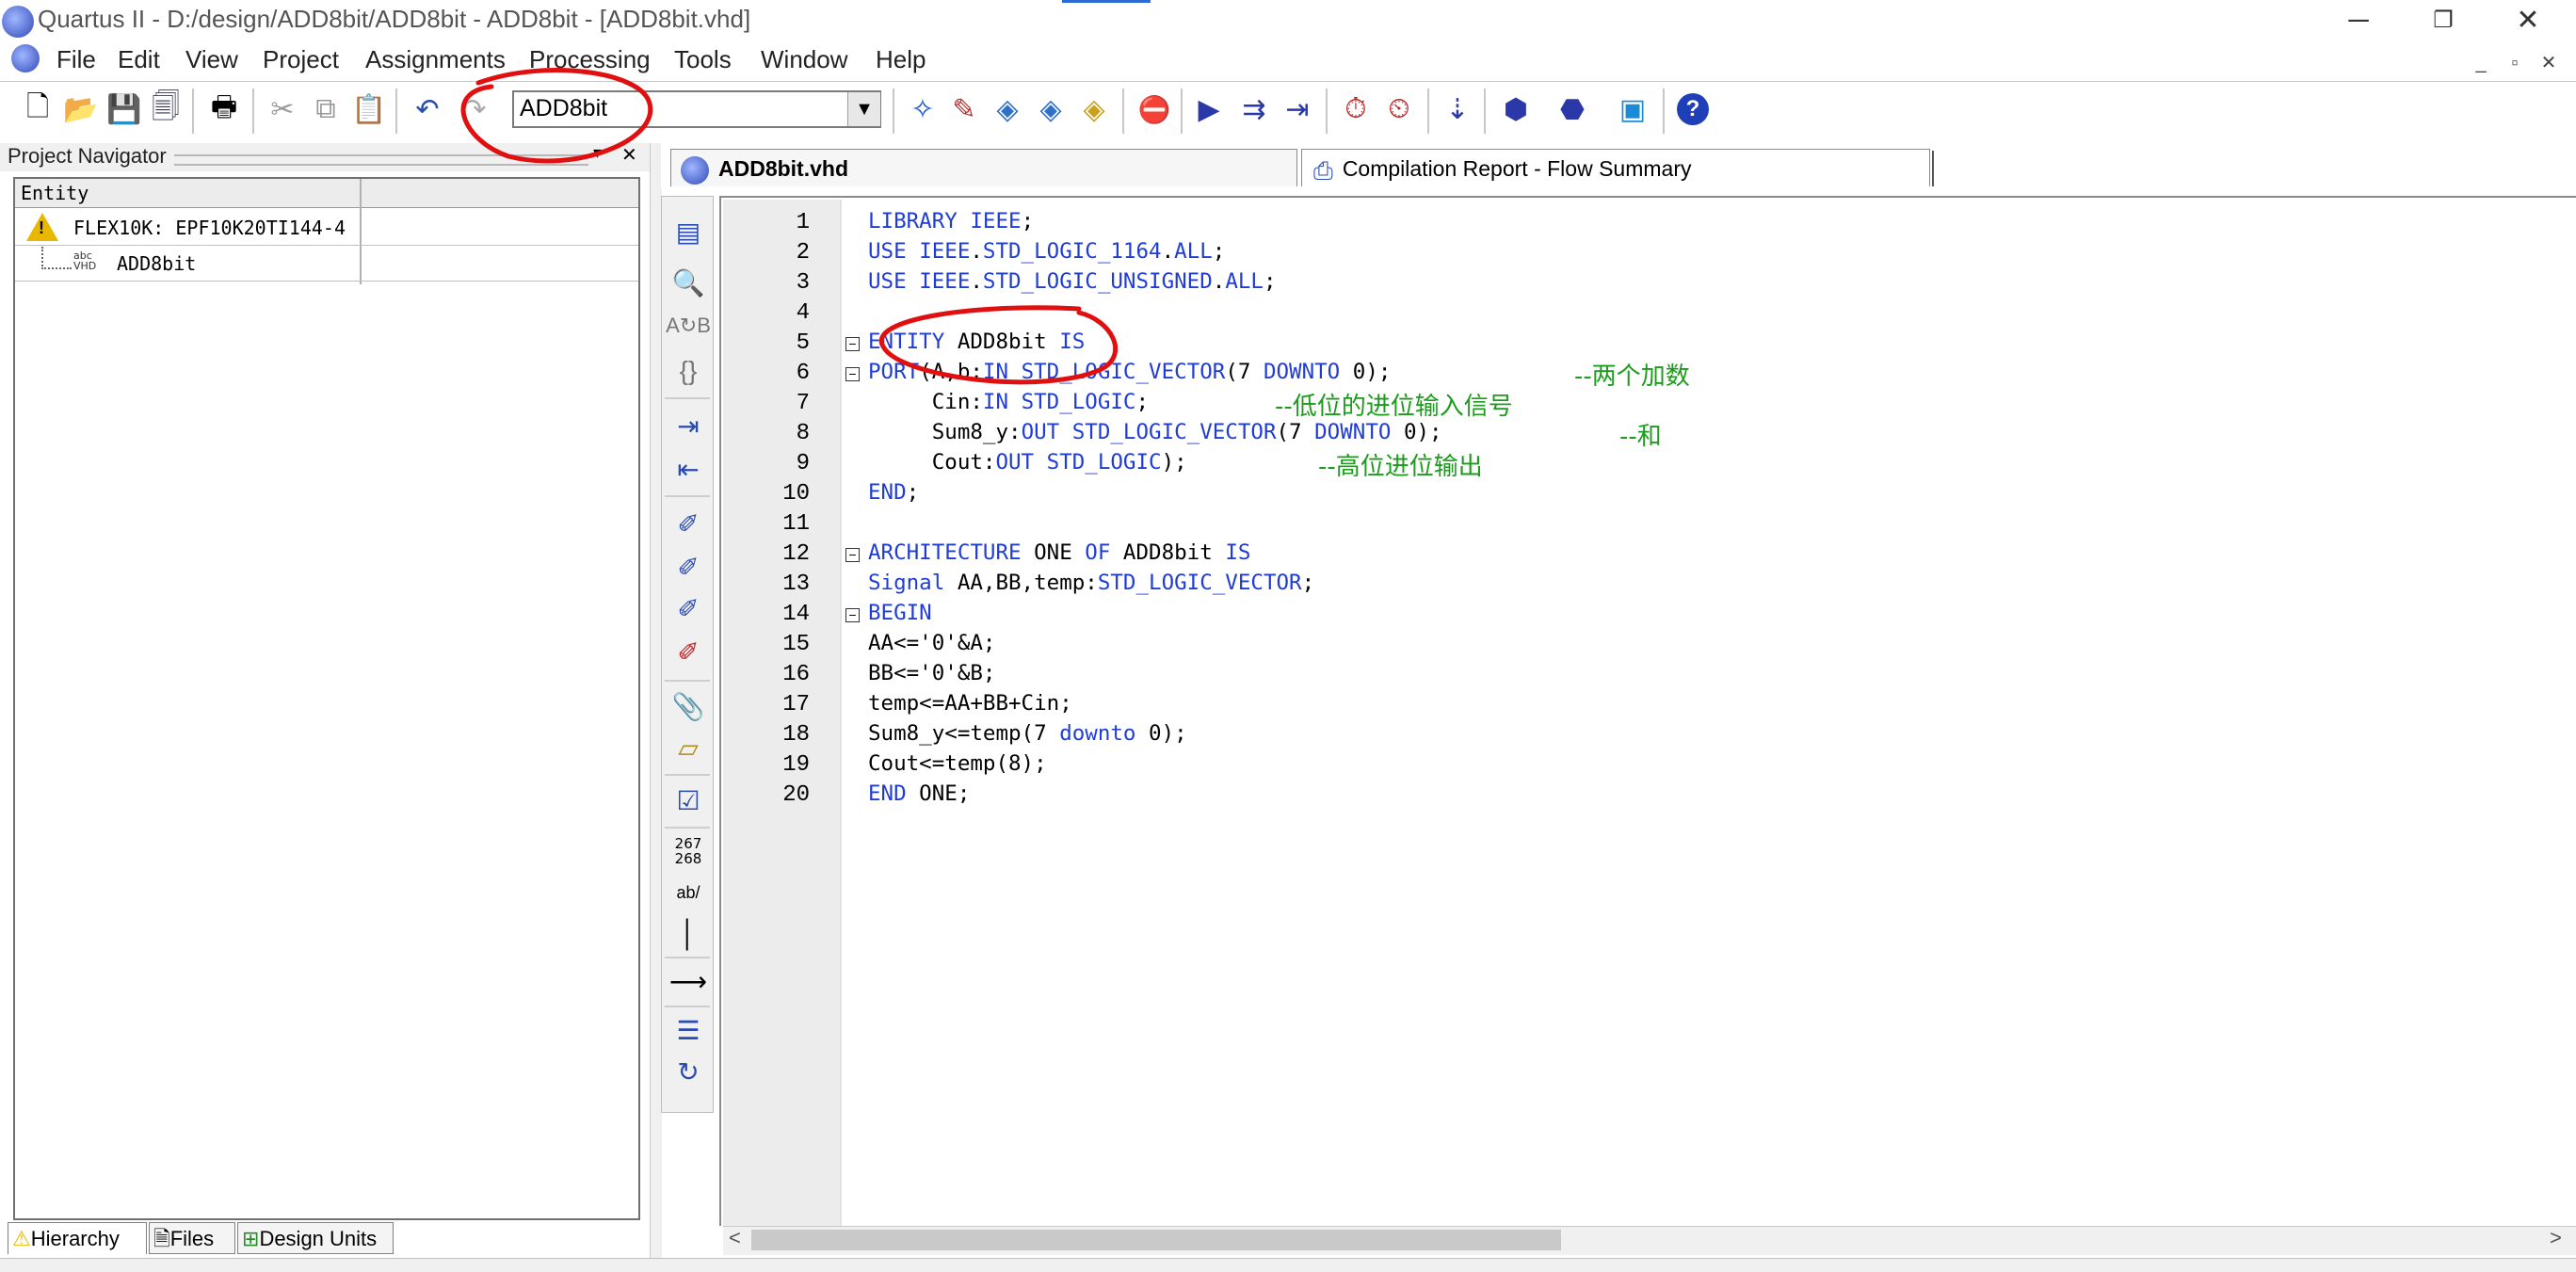 Image resolution: width=2576 pixels, height=1272 pixels. Describe the element at coordinates (556, 116) in the screenshot. I see `combo-annotation-circle` at that location.